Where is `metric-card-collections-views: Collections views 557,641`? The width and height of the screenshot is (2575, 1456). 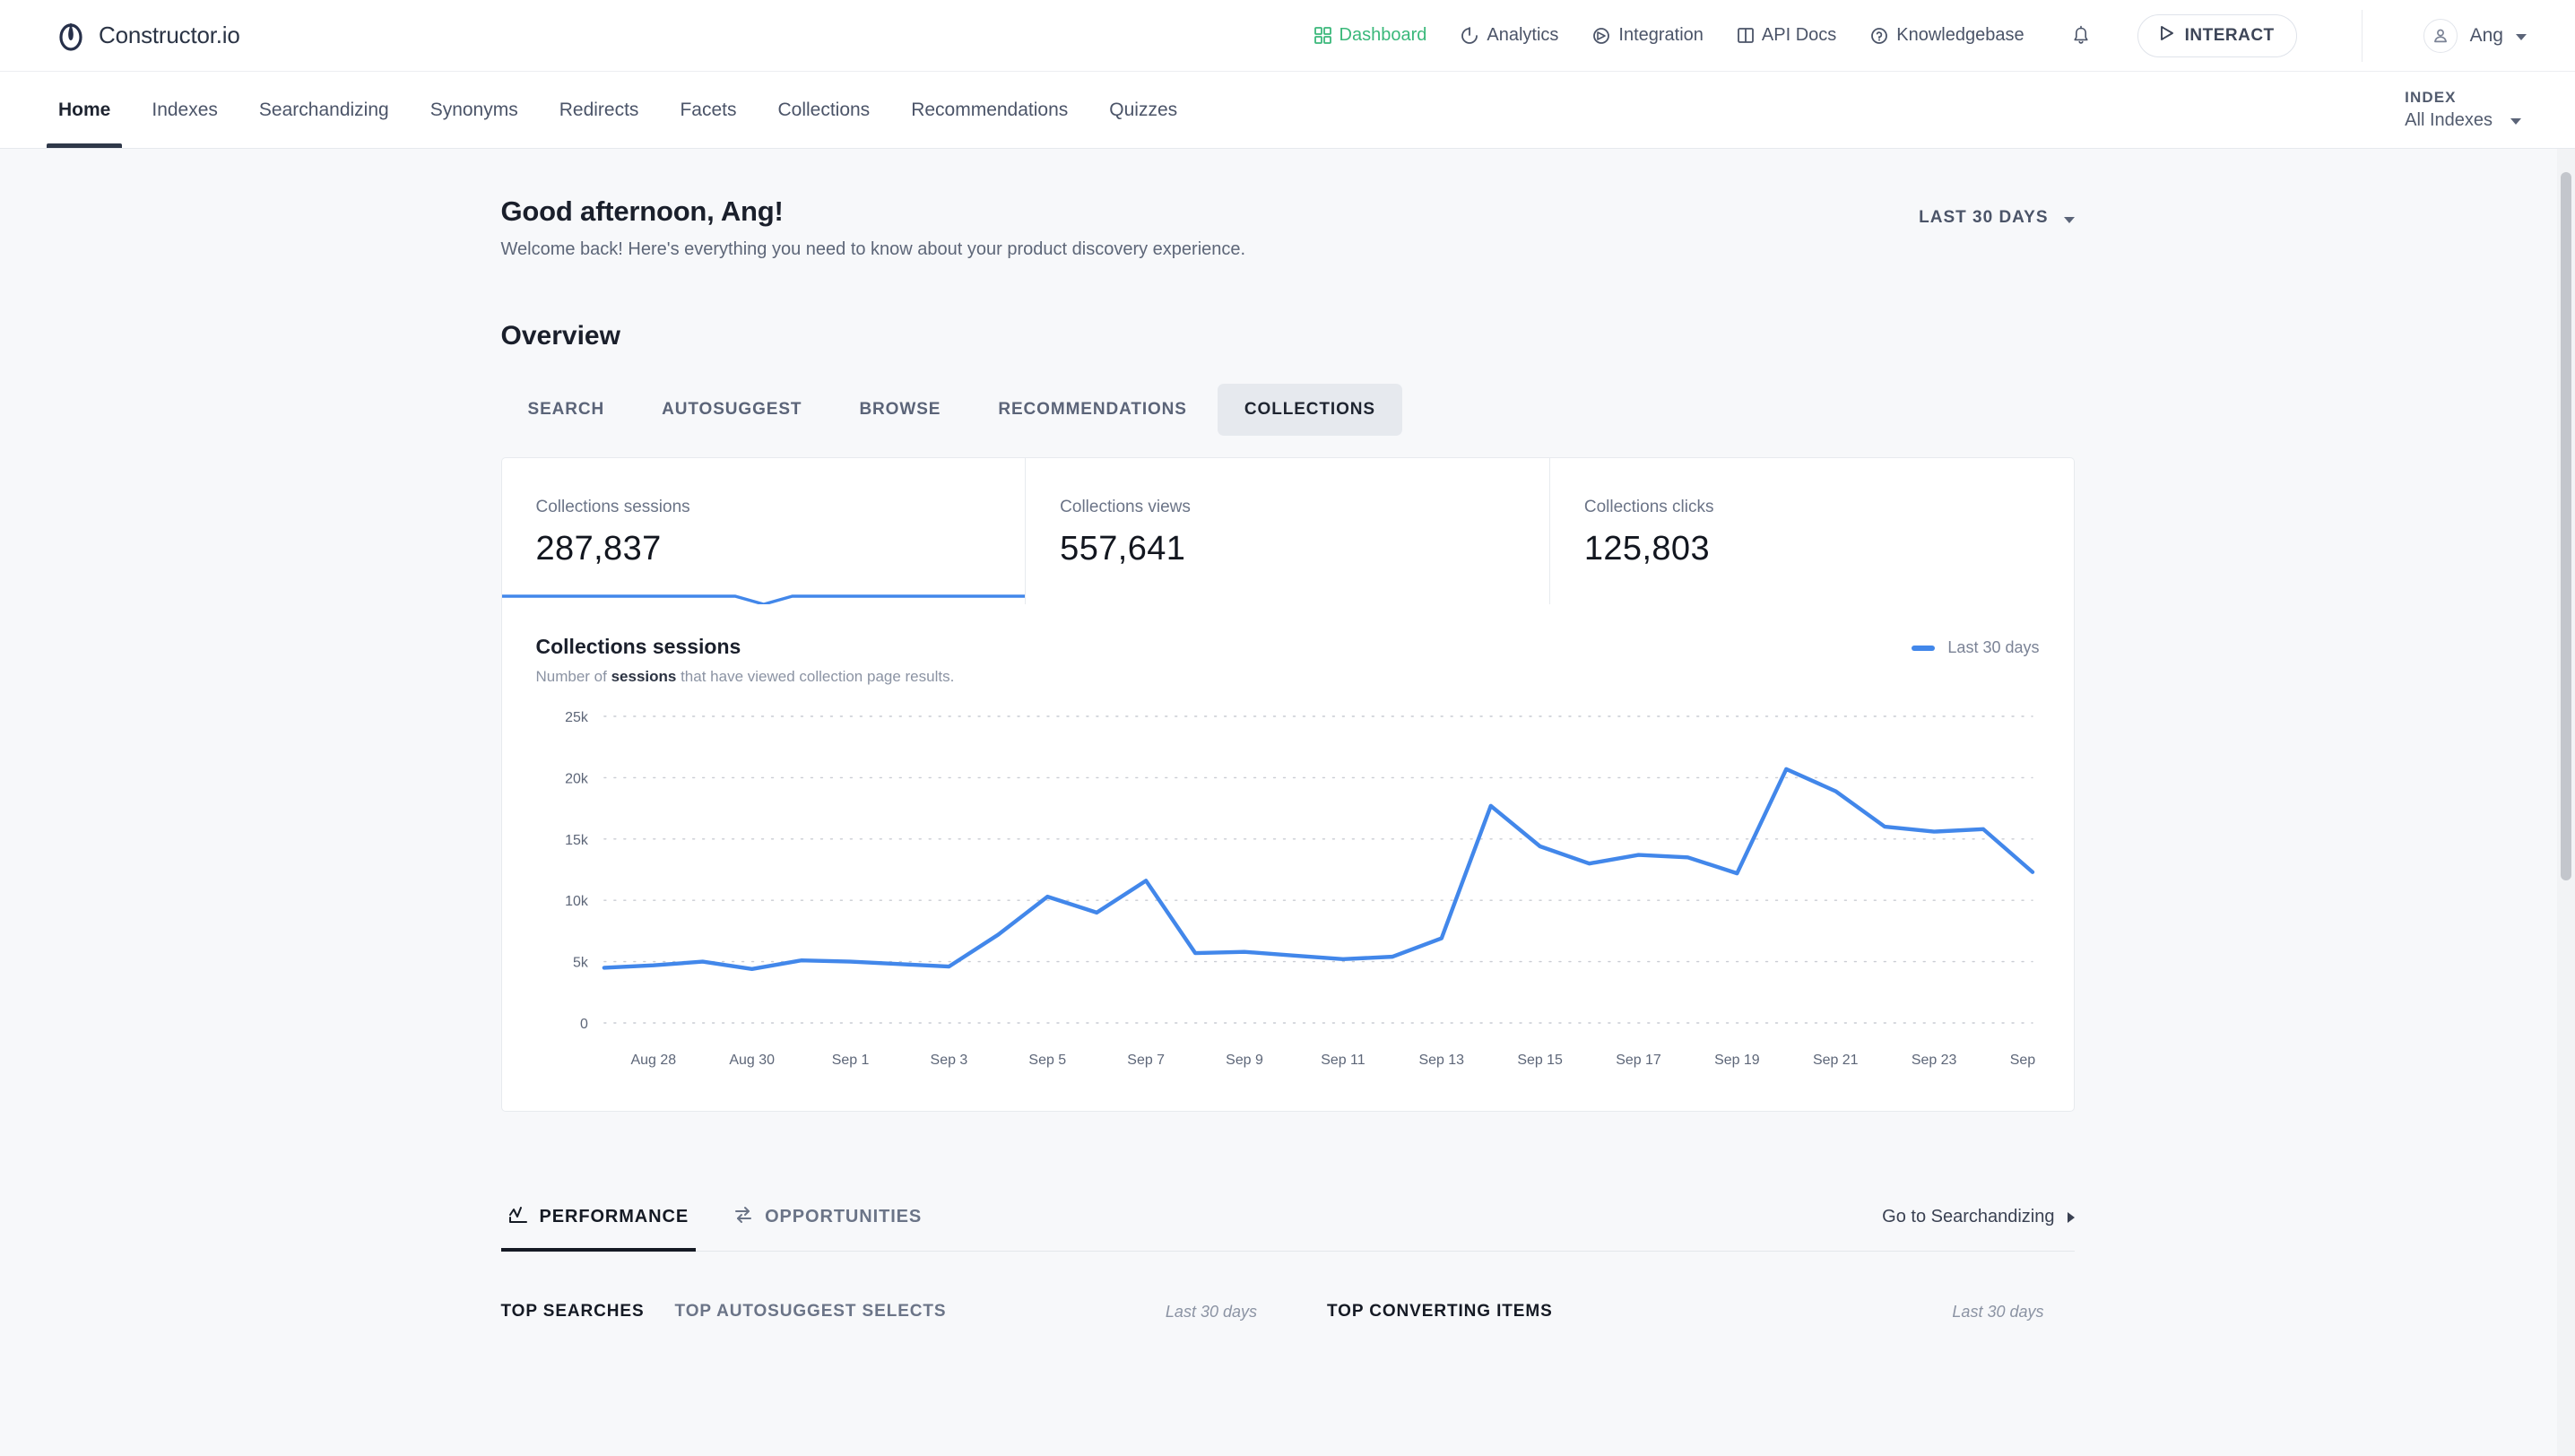 metric-card-collections-views: Collections views 557,641 is located at coordinates (1287, 531).